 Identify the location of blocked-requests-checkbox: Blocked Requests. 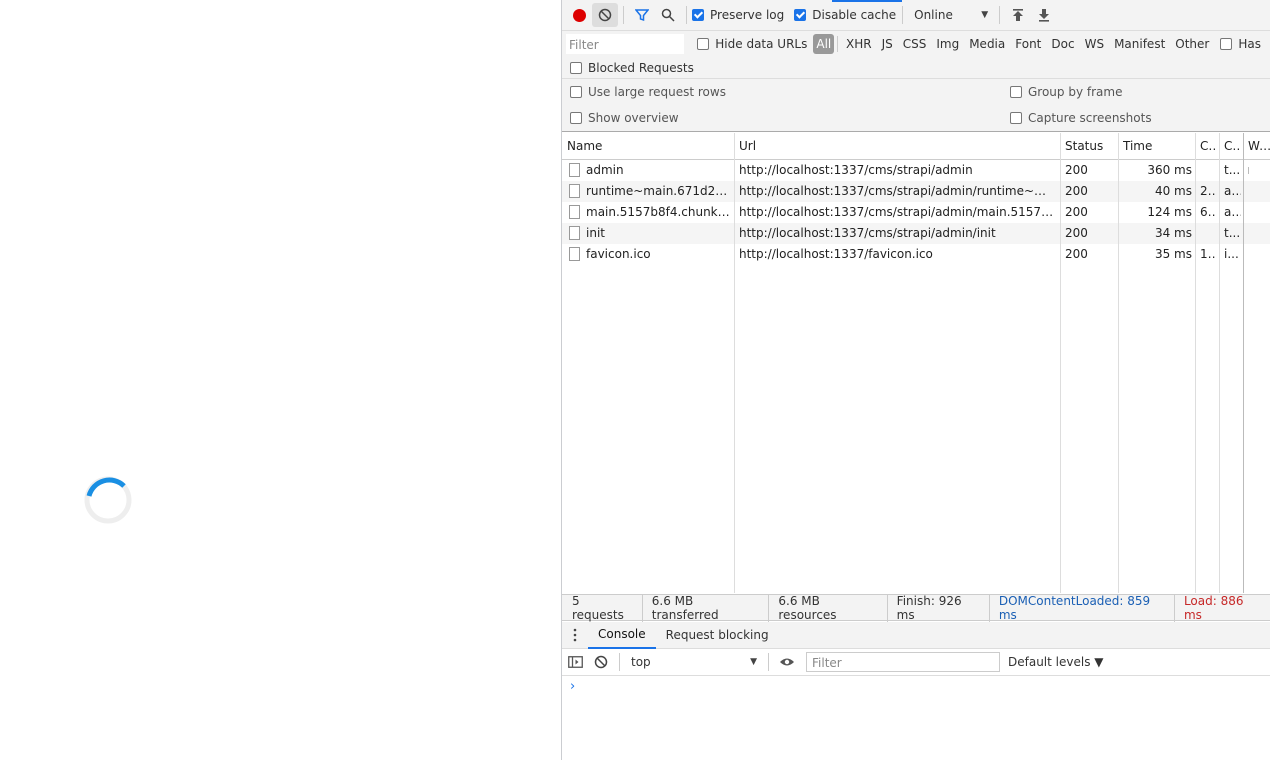
(632, 68).